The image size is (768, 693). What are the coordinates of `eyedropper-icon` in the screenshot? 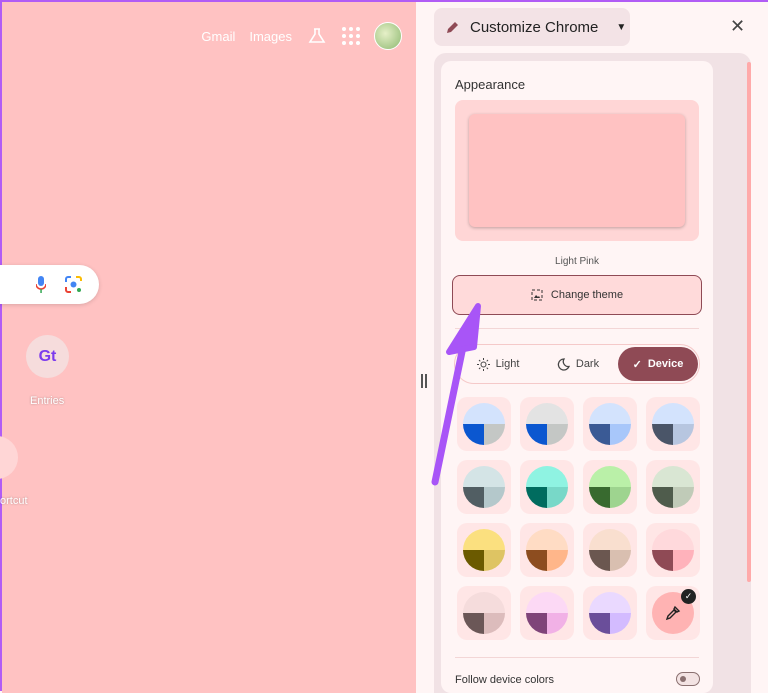 It's located at (673, 613).